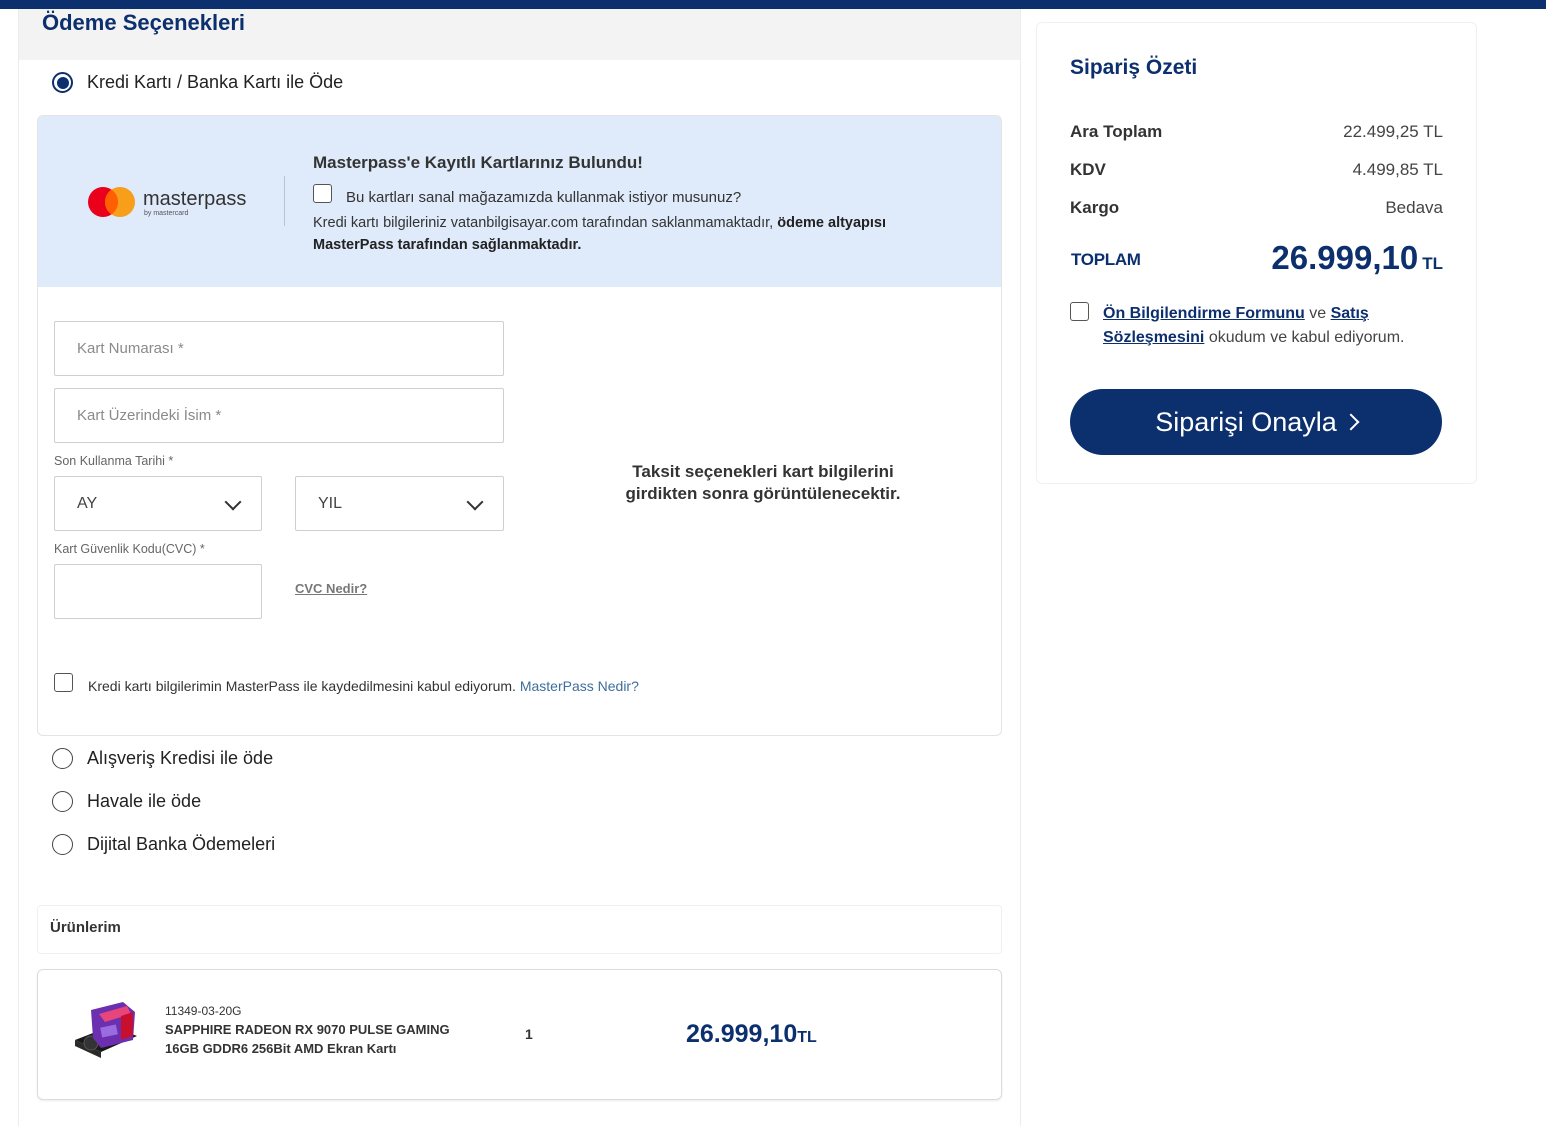 The width and height of the screenshot is (1546, 1126). What do you see at coordinates (144, 22) in the screenshot?
I see `payment-title: Ödeme Seçenekleri` at bounding box center [144, 22].